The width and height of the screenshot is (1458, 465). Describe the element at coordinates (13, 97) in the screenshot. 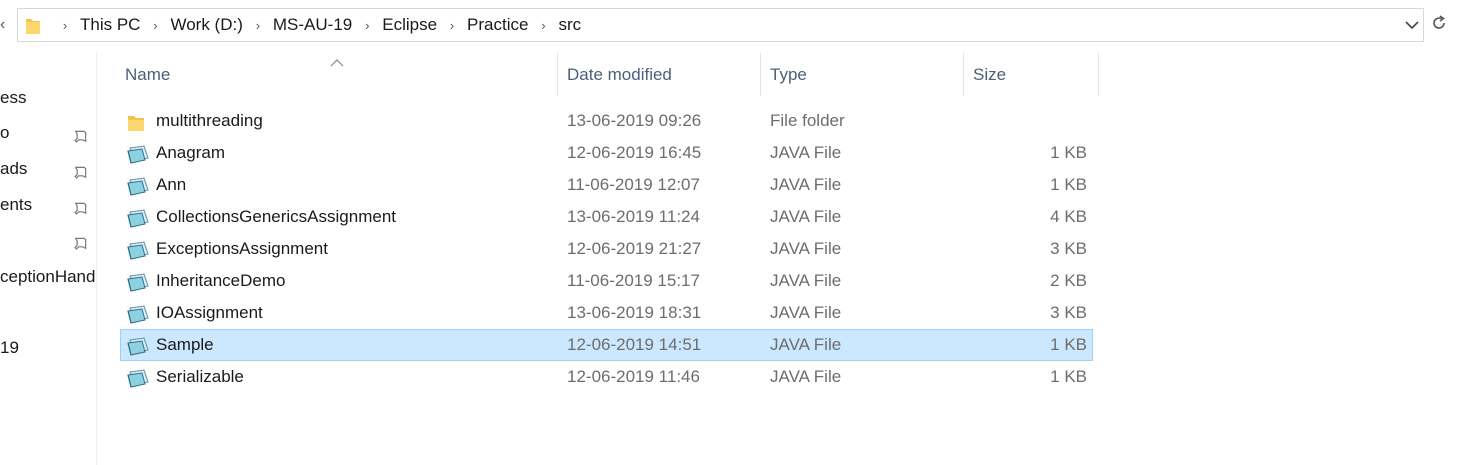

I see `nav-item-label: ess` at that location.